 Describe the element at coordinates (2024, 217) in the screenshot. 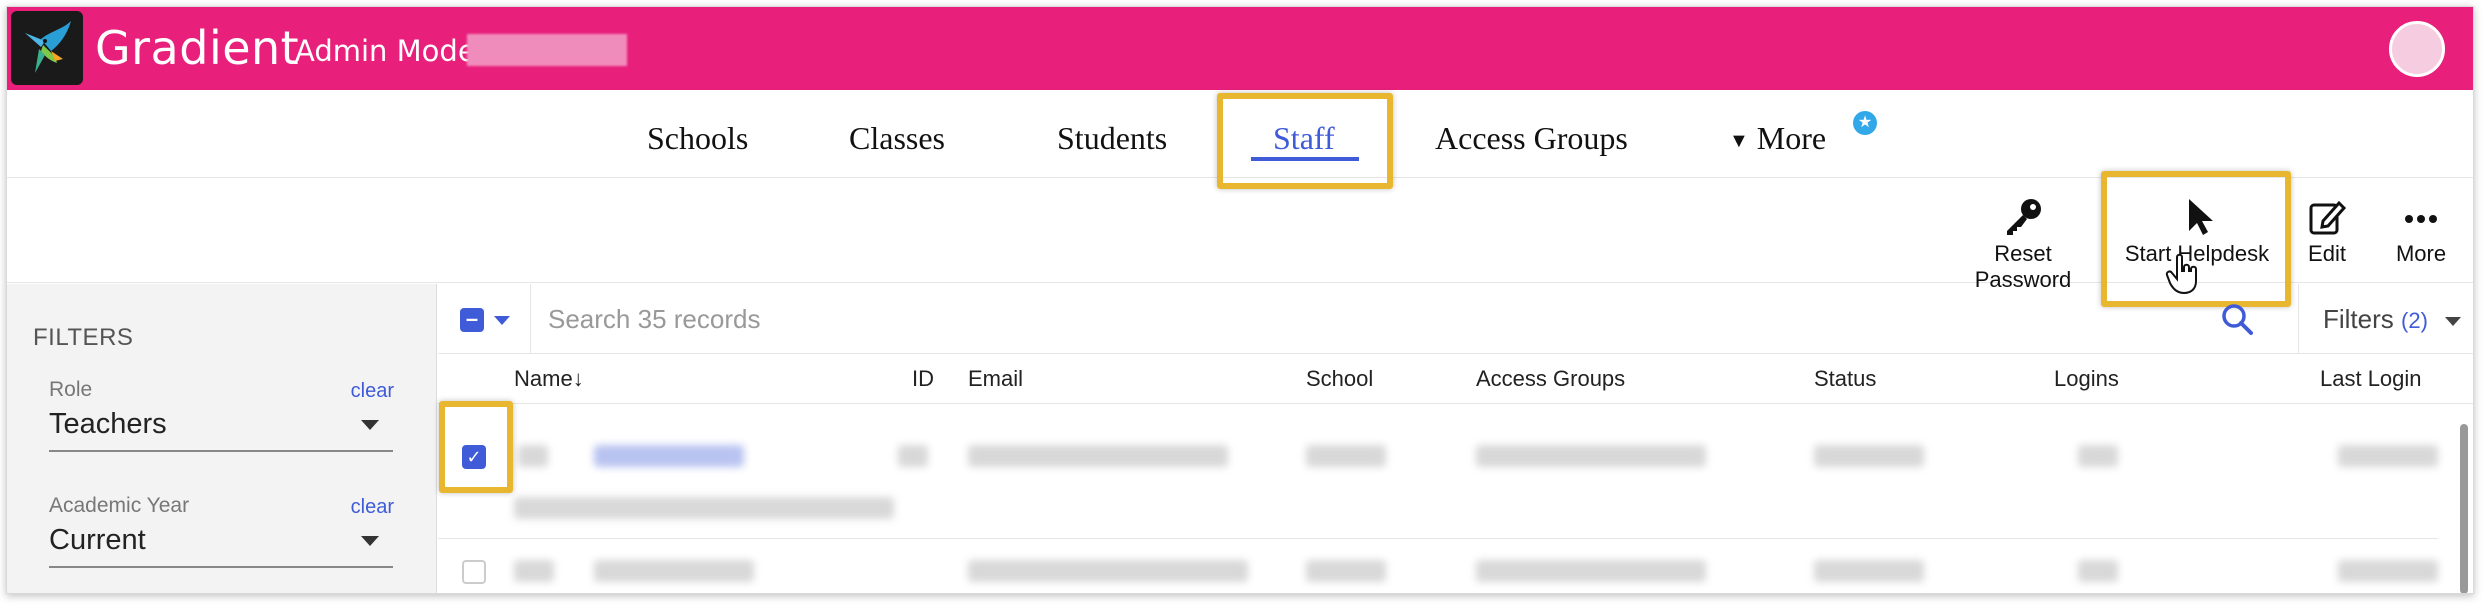

I see `key-icon` at that location.